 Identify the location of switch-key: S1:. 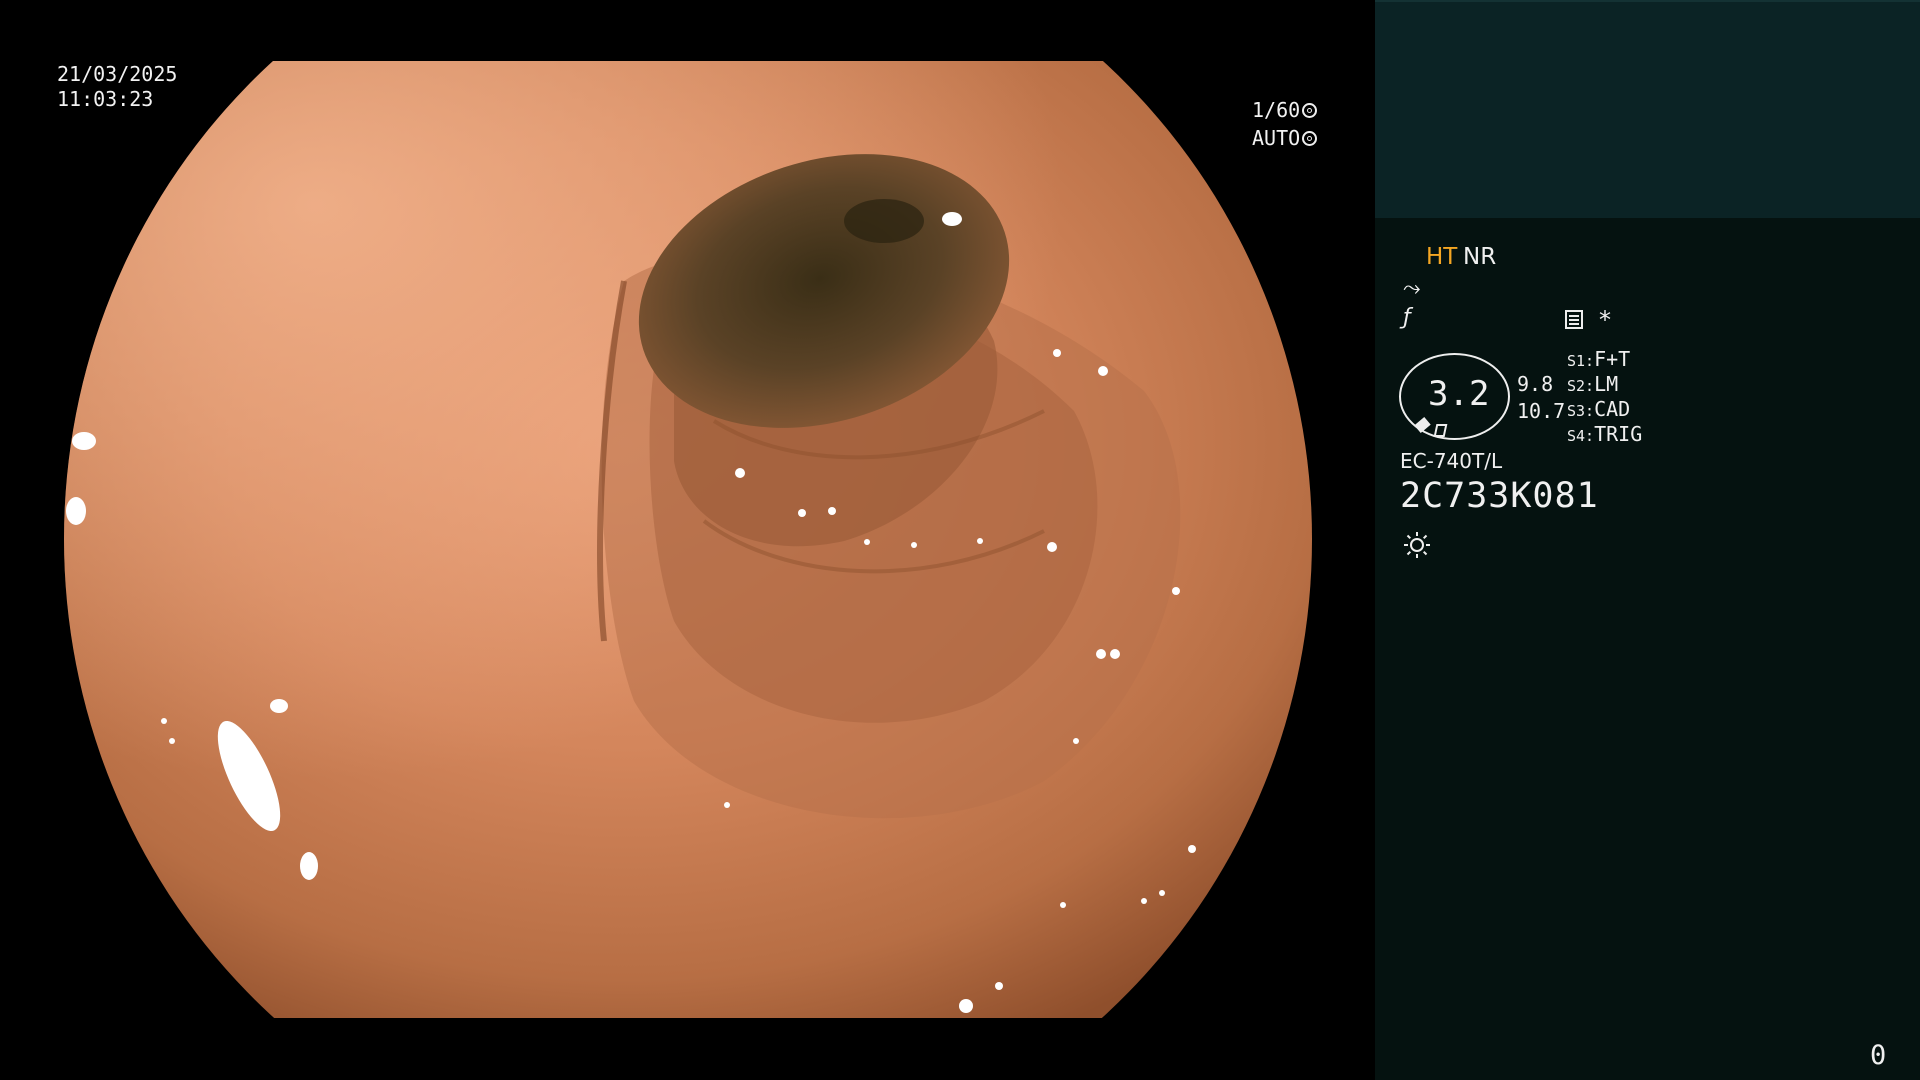
(1581, 361).